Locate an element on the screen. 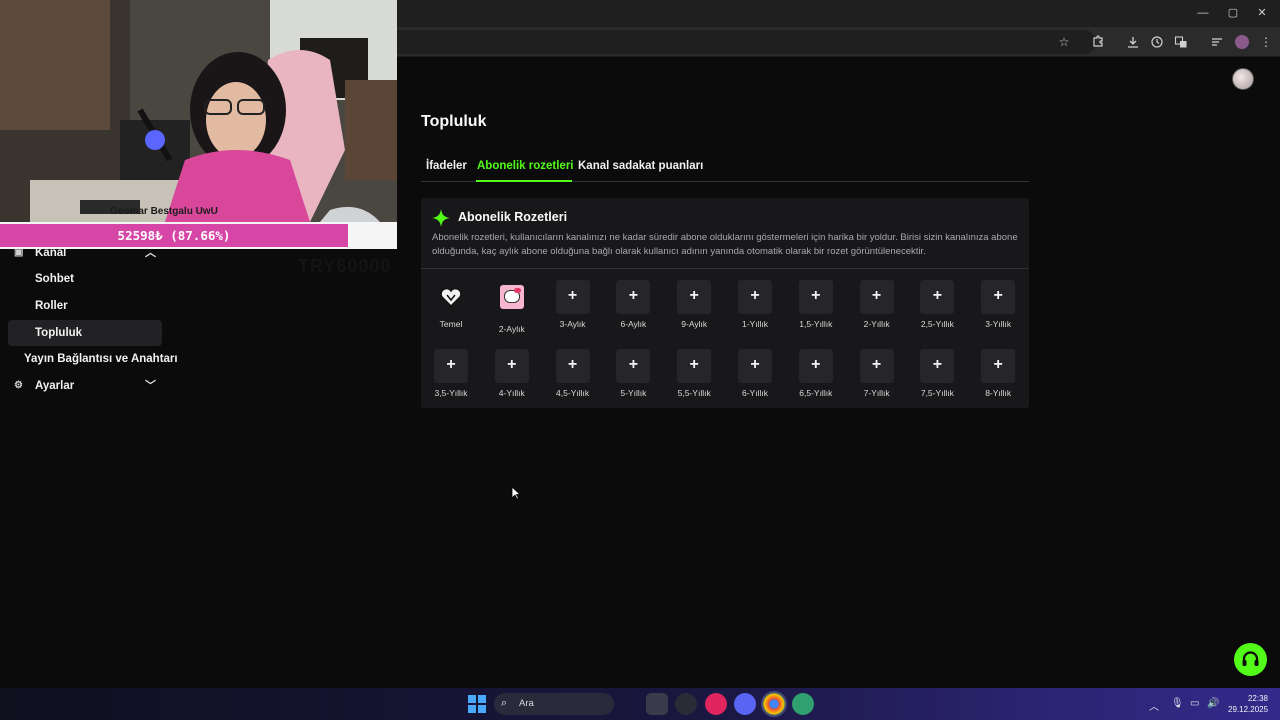  badge-label: 3,5-Yıllık is located at coordinates (451, 393).